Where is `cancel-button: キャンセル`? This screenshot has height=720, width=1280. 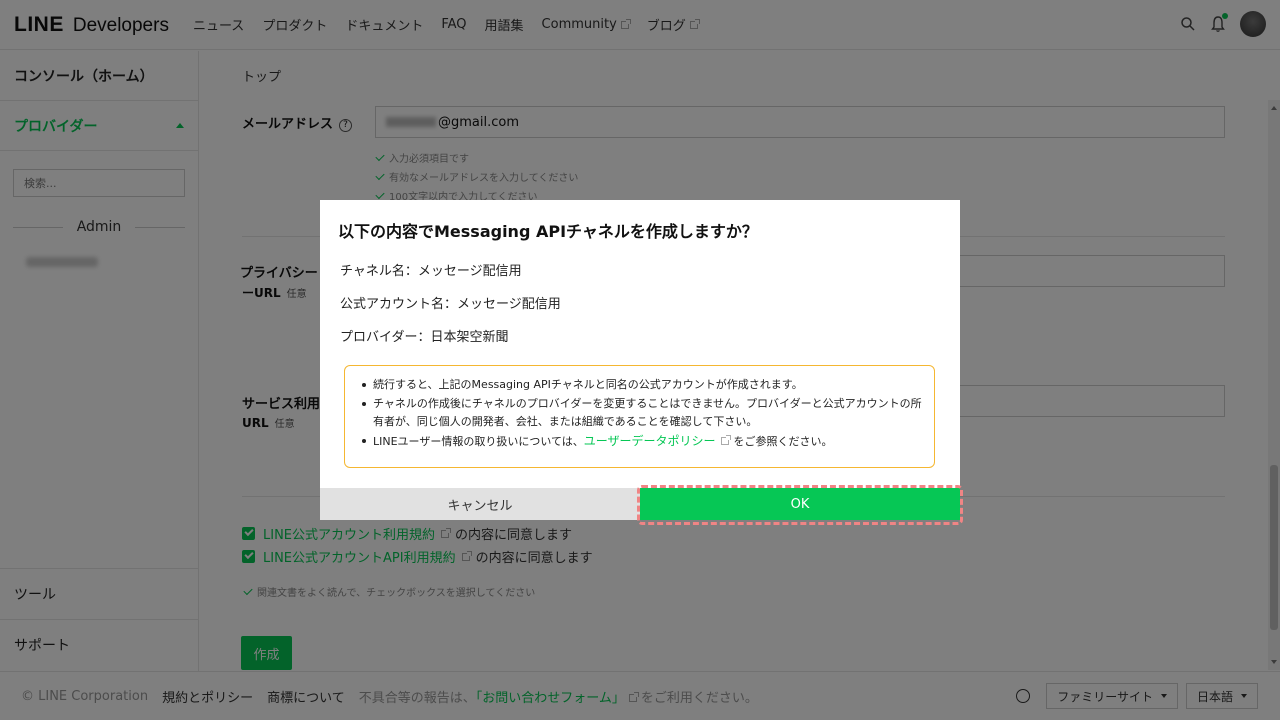
cancel-button: キャンセル is located at coordinates (480, 504).